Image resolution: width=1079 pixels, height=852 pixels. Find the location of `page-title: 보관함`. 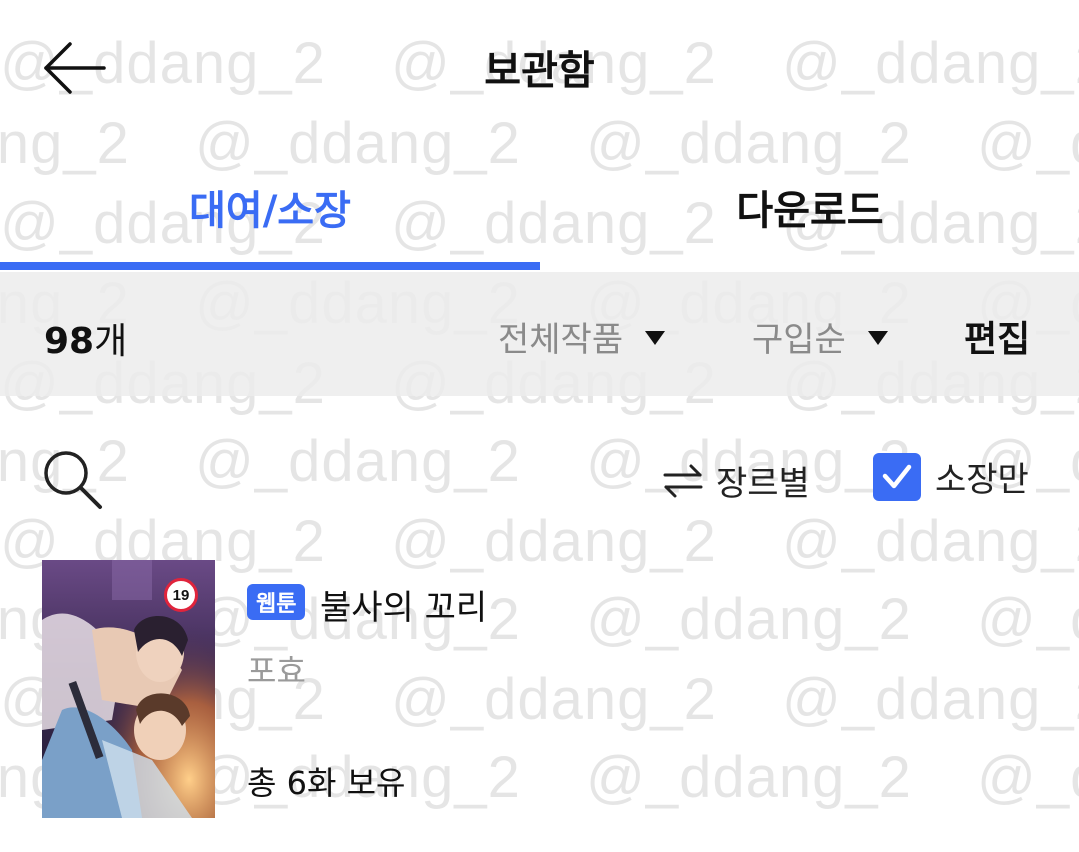

page-title: 보관함 is located at coordinates (539, 71).